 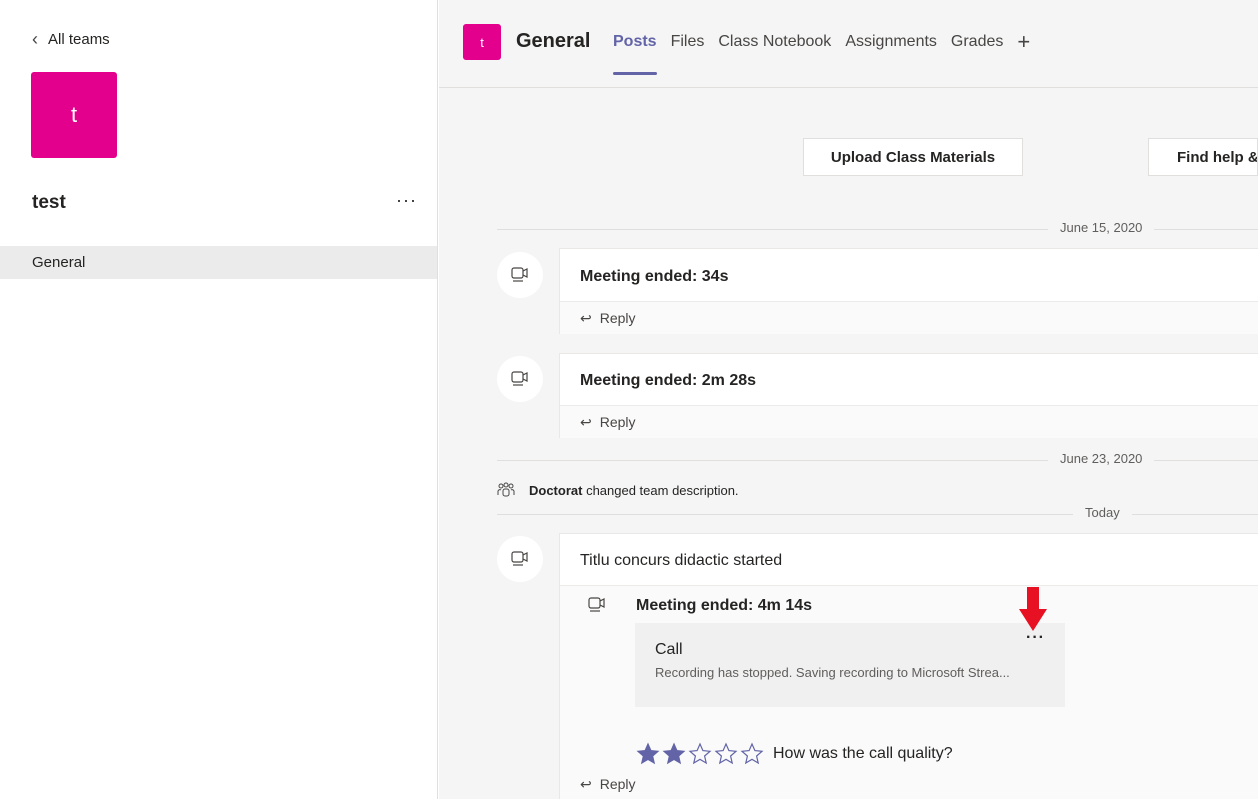 I want to click on team-initial: t, so click(x=74, y=114).